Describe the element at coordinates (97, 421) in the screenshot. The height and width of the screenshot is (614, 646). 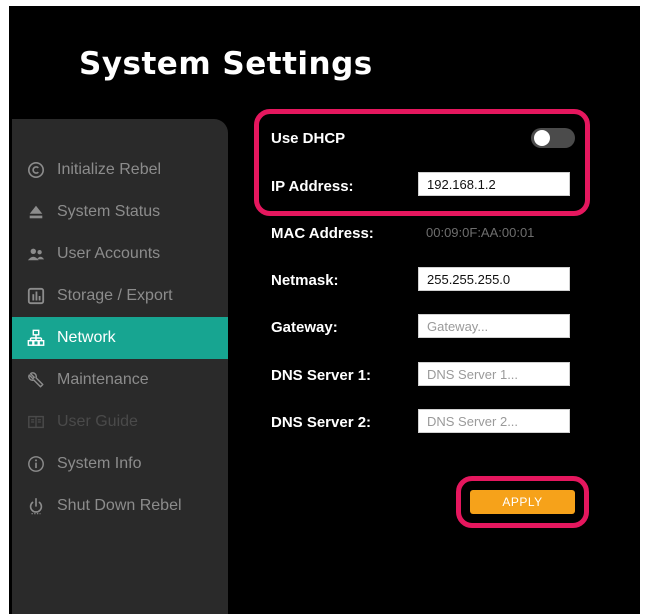
I see `sidebar-item-label: User Guide` at that location.